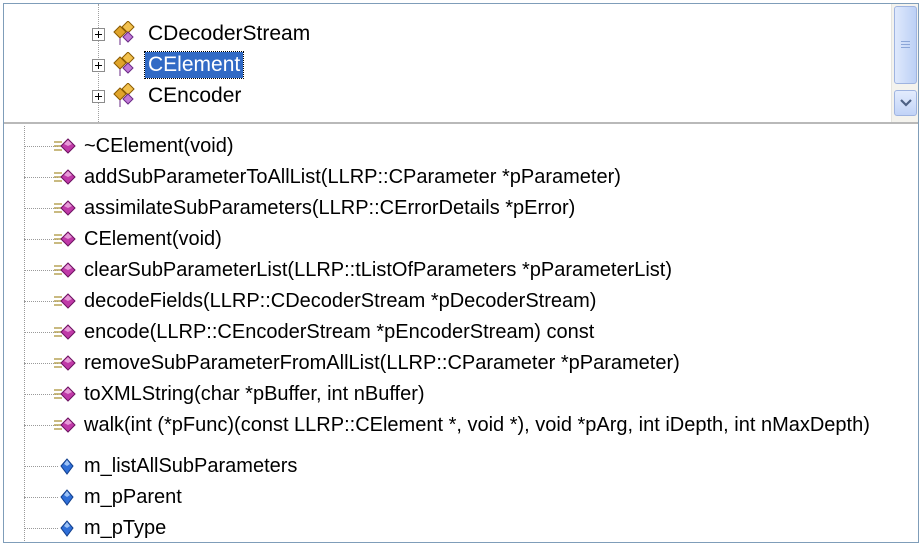 The height and width of the screenshot is (546, 922). I want to click on field-item: m_pType, so click(85, 527).